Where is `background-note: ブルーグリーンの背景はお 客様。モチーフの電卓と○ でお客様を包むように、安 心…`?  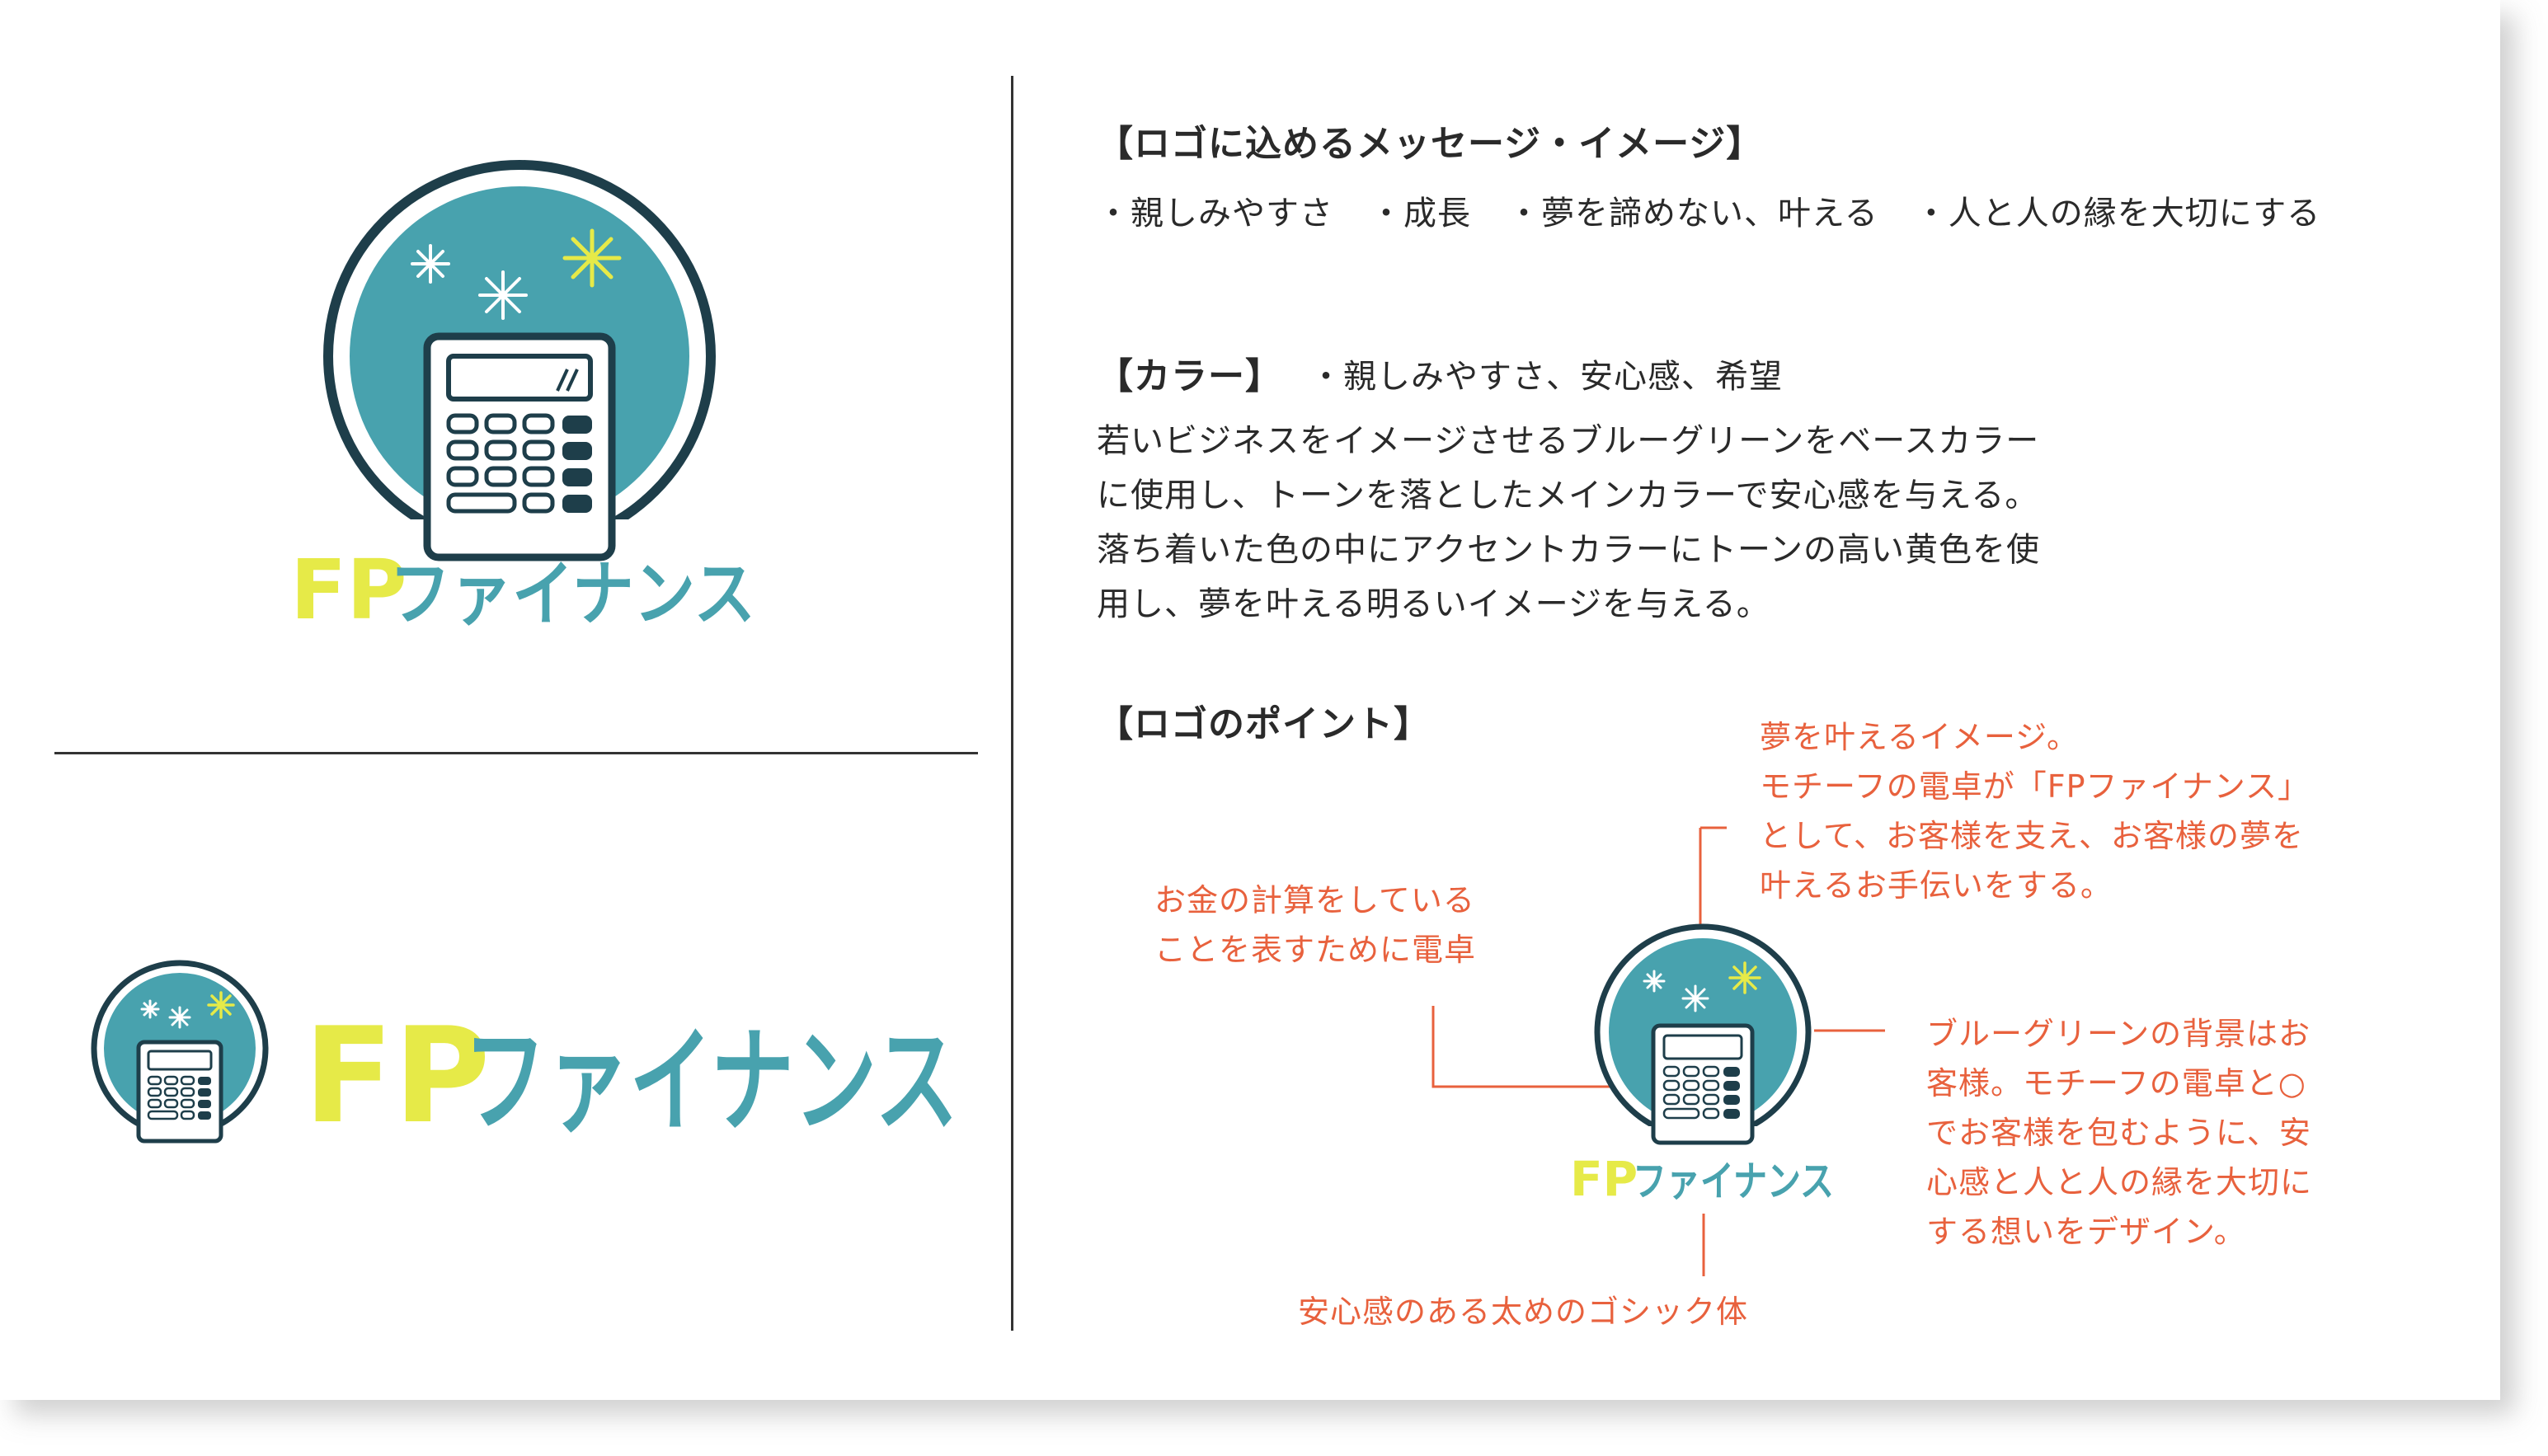 background-note: ブルーグリーンの背景はお 客様。モチーフの電卓と○ でお客様を包むように、安 心… is located at coordinates (2119, 1132).